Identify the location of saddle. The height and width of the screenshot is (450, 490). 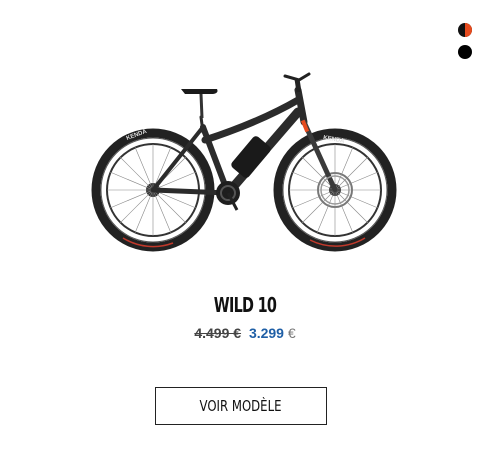
(199, 91).